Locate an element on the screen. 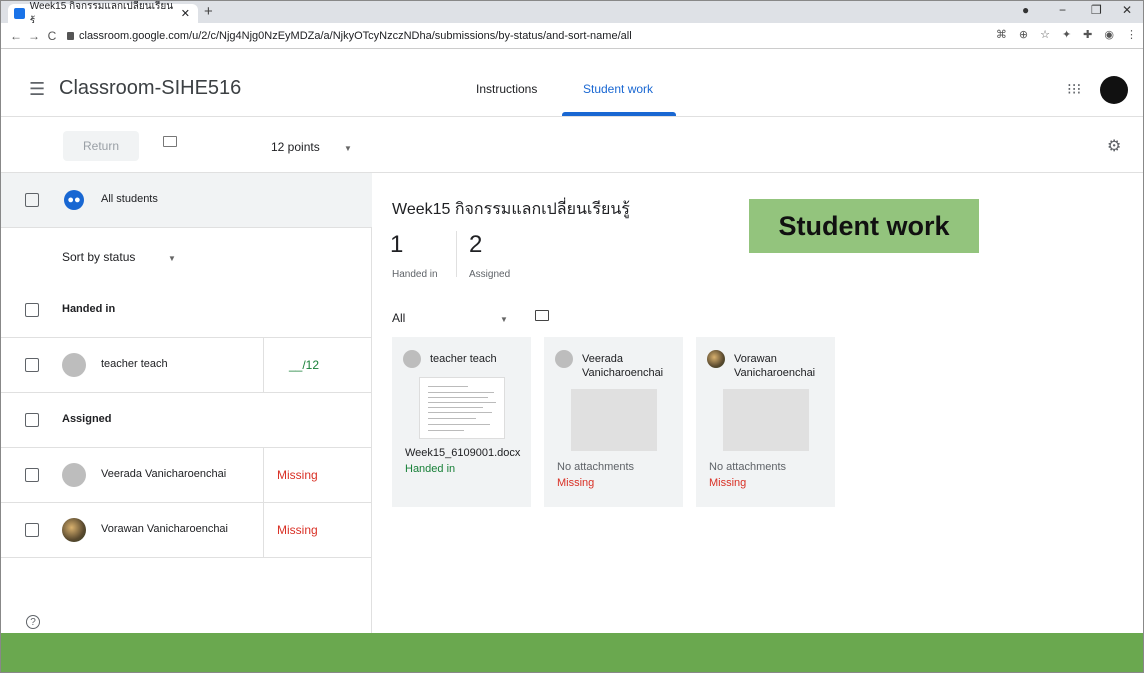 The height and width of the screenshot is (673, 1144). people-icon: ●● is located at coordinates (74, 200).